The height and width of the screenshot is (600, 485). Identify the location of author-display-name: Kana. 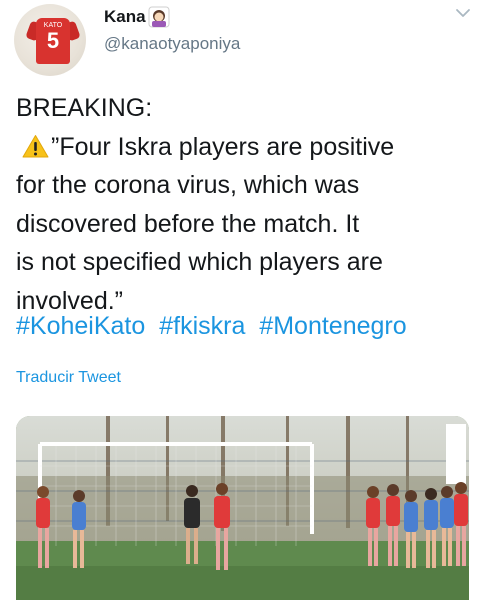
(137, 17).